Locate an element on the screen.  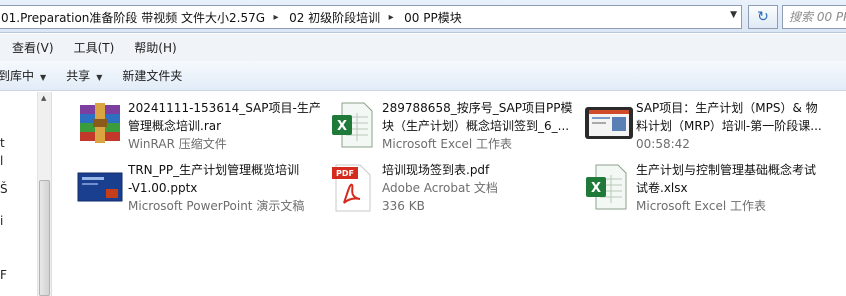
file-name: 试卷.xlsx is located at coordinates (662, 188).